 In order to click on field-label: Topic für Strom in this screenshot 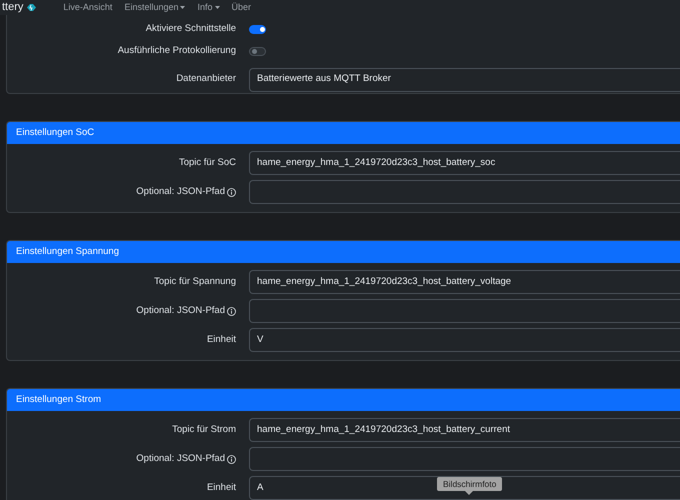, I will do `click(204, 429)`.